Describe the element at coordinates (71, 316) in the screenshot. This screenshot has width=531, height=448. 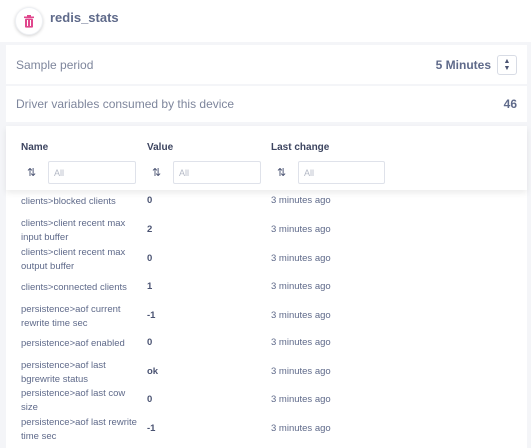
I see `row-name: persistence>aof current rewrite time sec` at that location.